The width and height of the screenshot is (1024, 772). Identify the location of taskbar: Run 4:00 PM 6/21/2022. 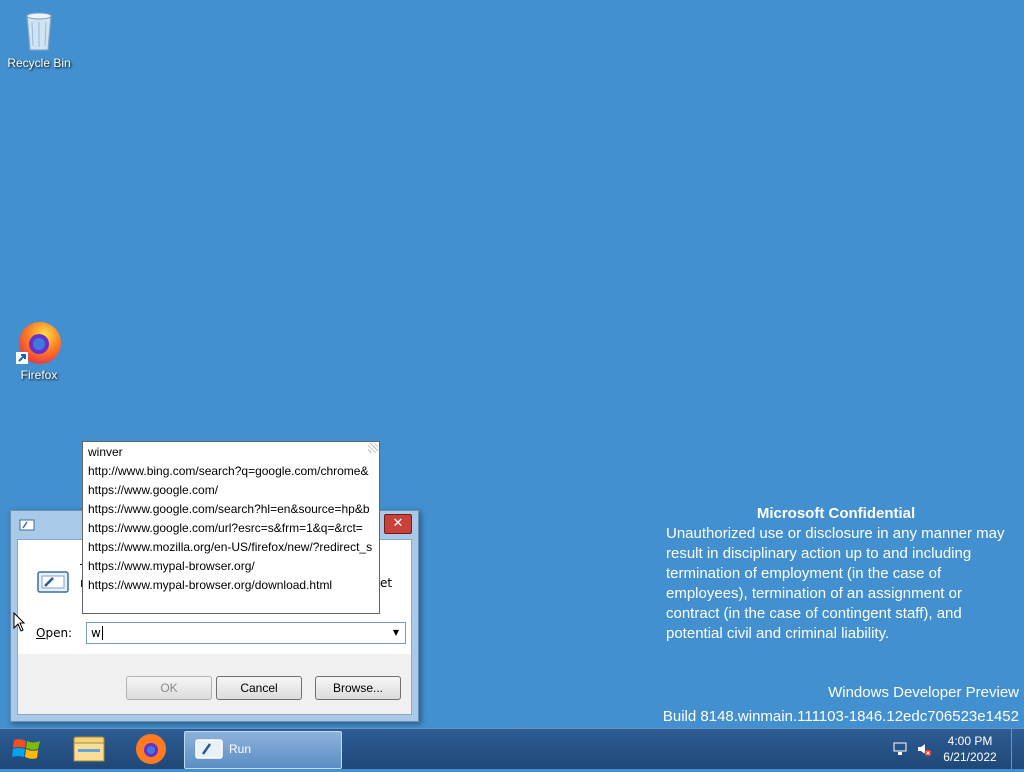
(512, 748).